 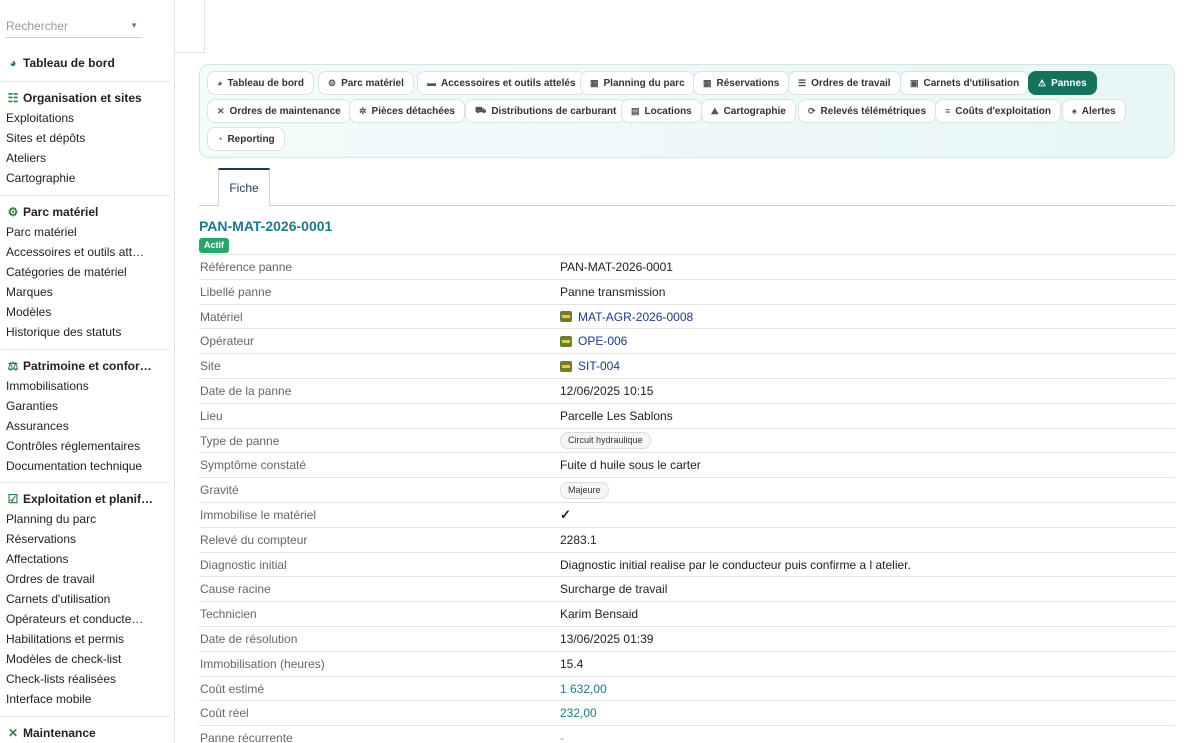 I want to click on sidebar-item: Assurances, so click(x=72, y=426).